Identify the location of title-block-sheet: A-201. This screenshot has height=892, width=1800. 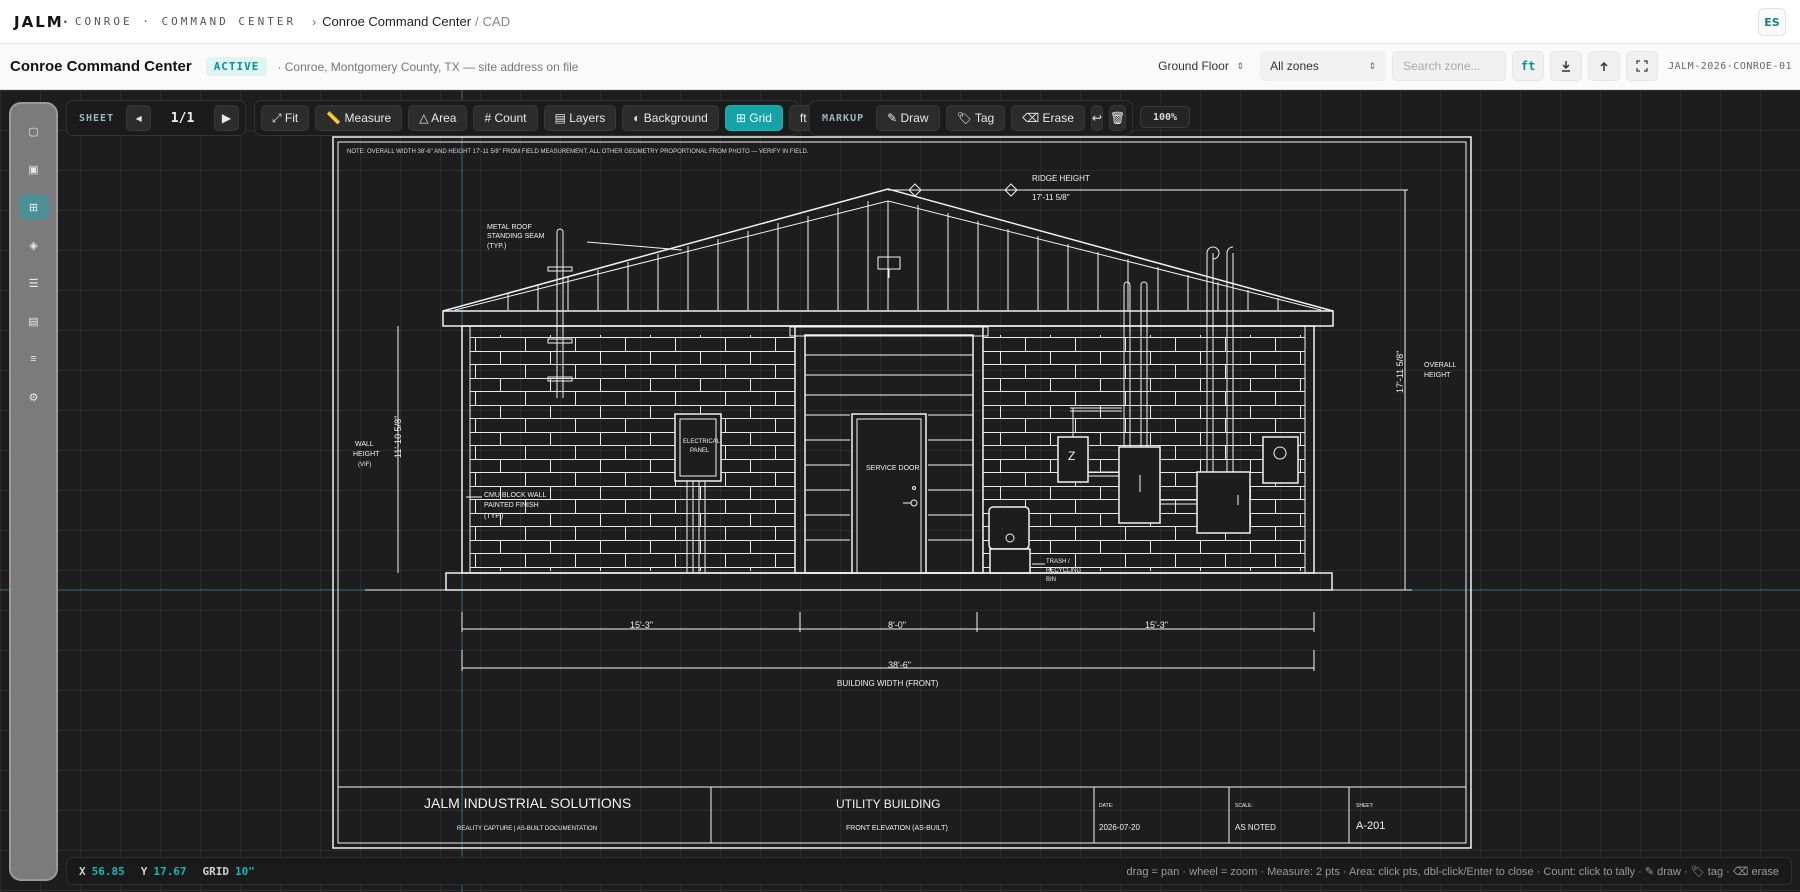
(1370, 826).